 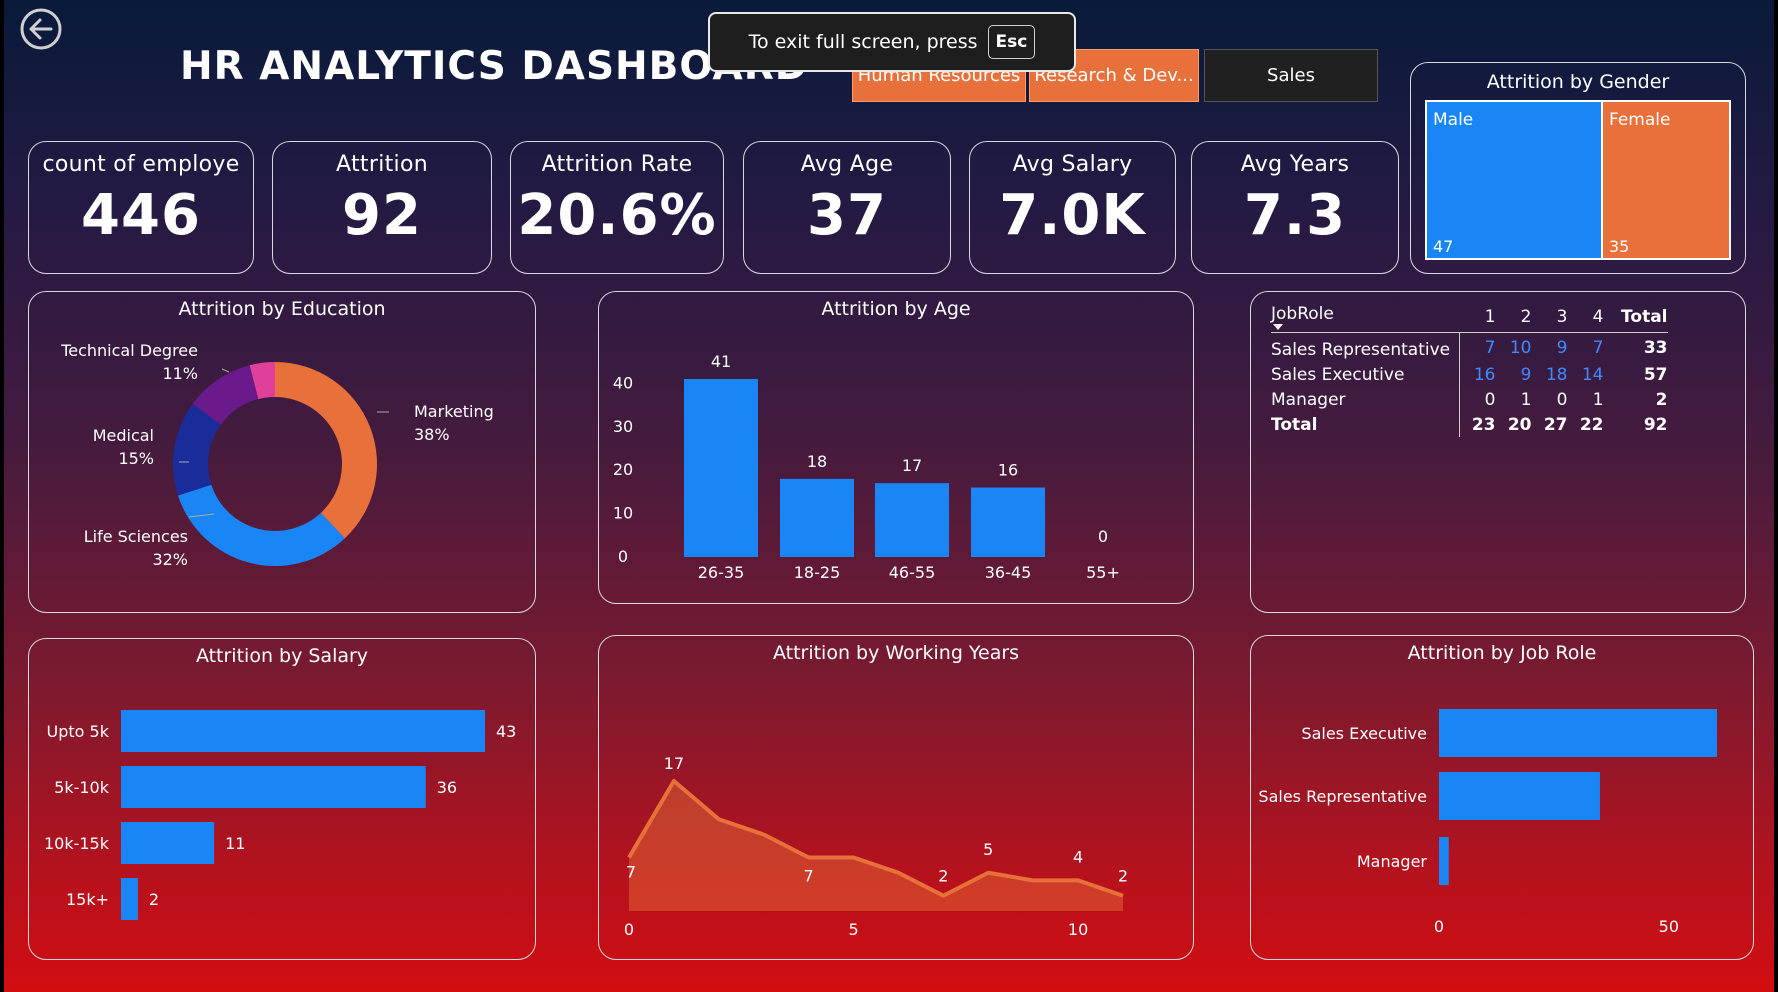 I want to click on gender-card: Attrition by Gender Male 47 Female 35, so click(x=1578, y=168).